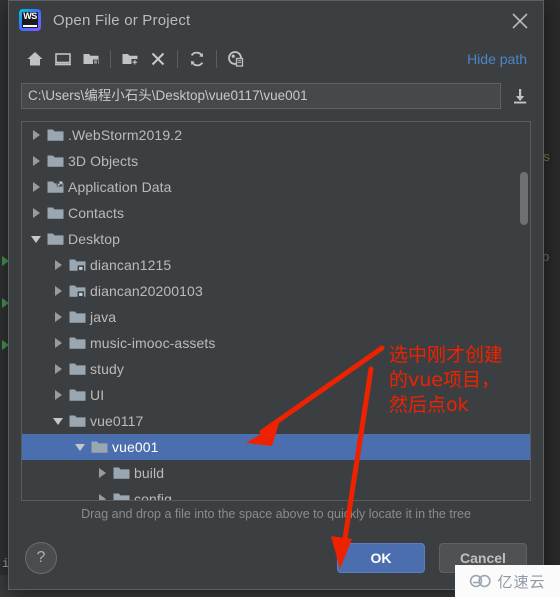  I want to click on tree-row-label: diancan1215, so click(131, 265).